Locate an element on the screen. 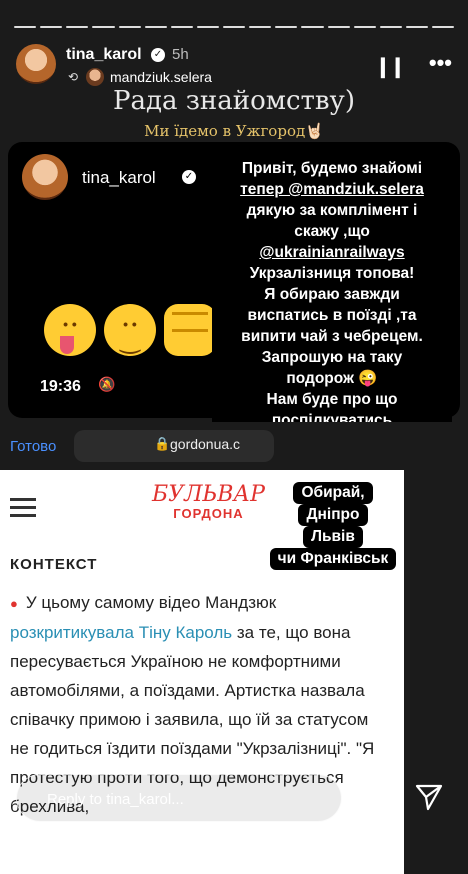  story-title: Рада знайомству) is located at coordinates (233, 101).